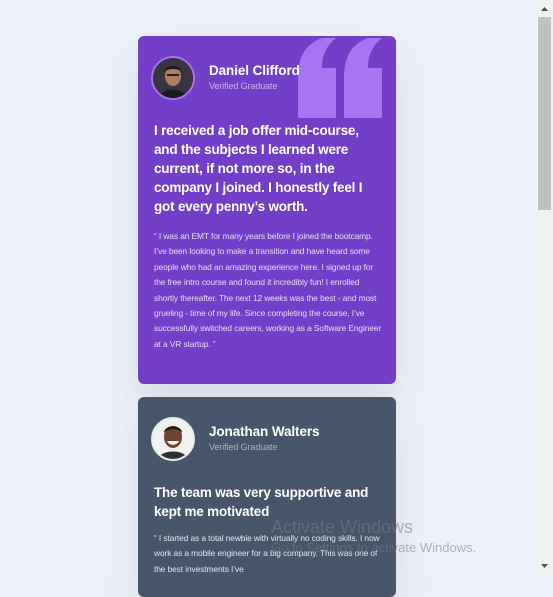  Describe the element at coordinates (544, 287) in the screenshot. I see `vertical-scrollbar` at that location.